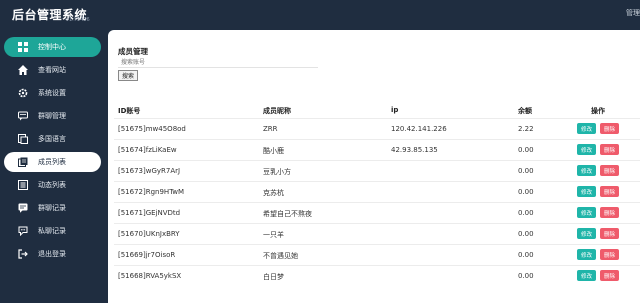 The width and height of the screenshot is (640, 303). I want to click on sidebar-item-group-manage: 群聊管理, so click(52, 116).